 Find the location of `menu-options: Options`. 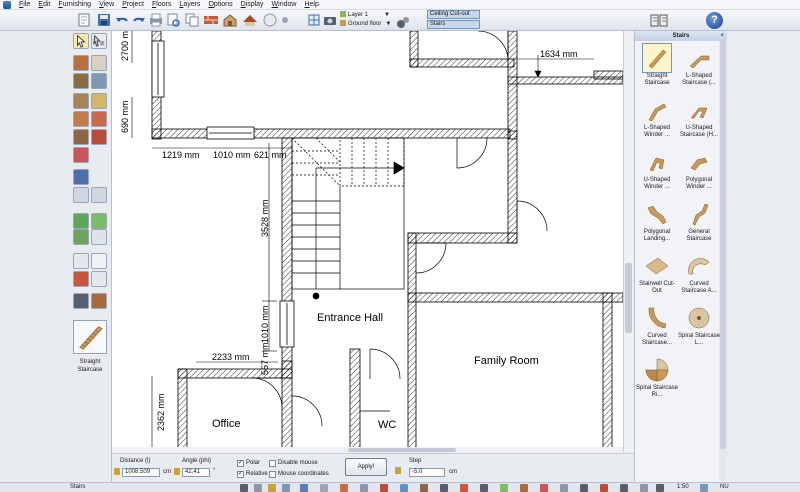

menu-options: Options is located at coordinates (220, 5).